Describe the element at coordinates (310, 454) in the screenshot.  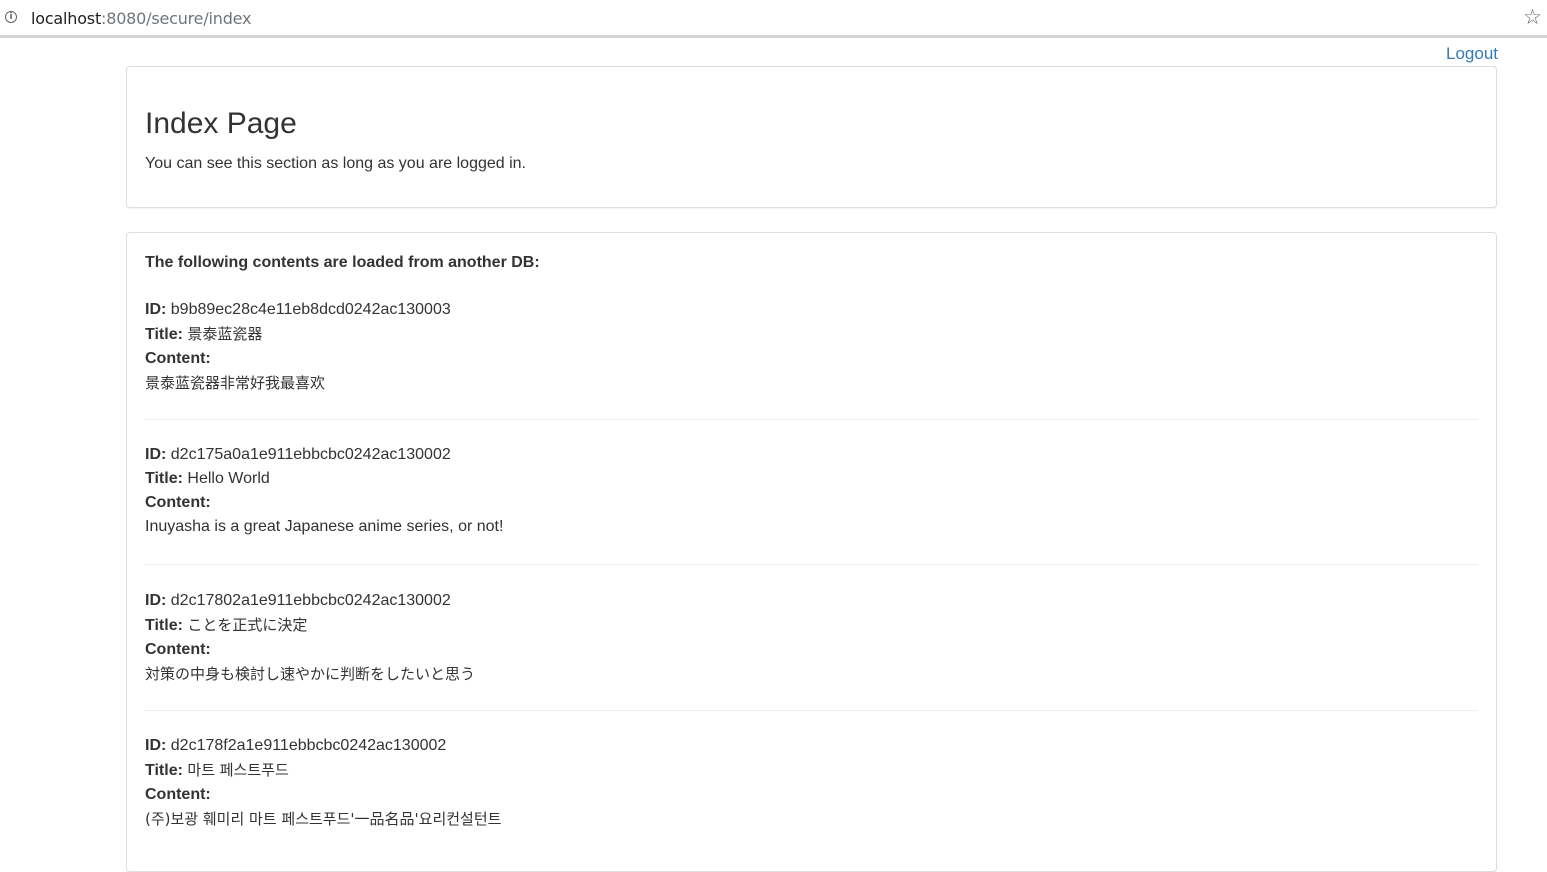
I see `entry-id: d2c175a0a1e911ebbcbc0242ac130002` at that location.